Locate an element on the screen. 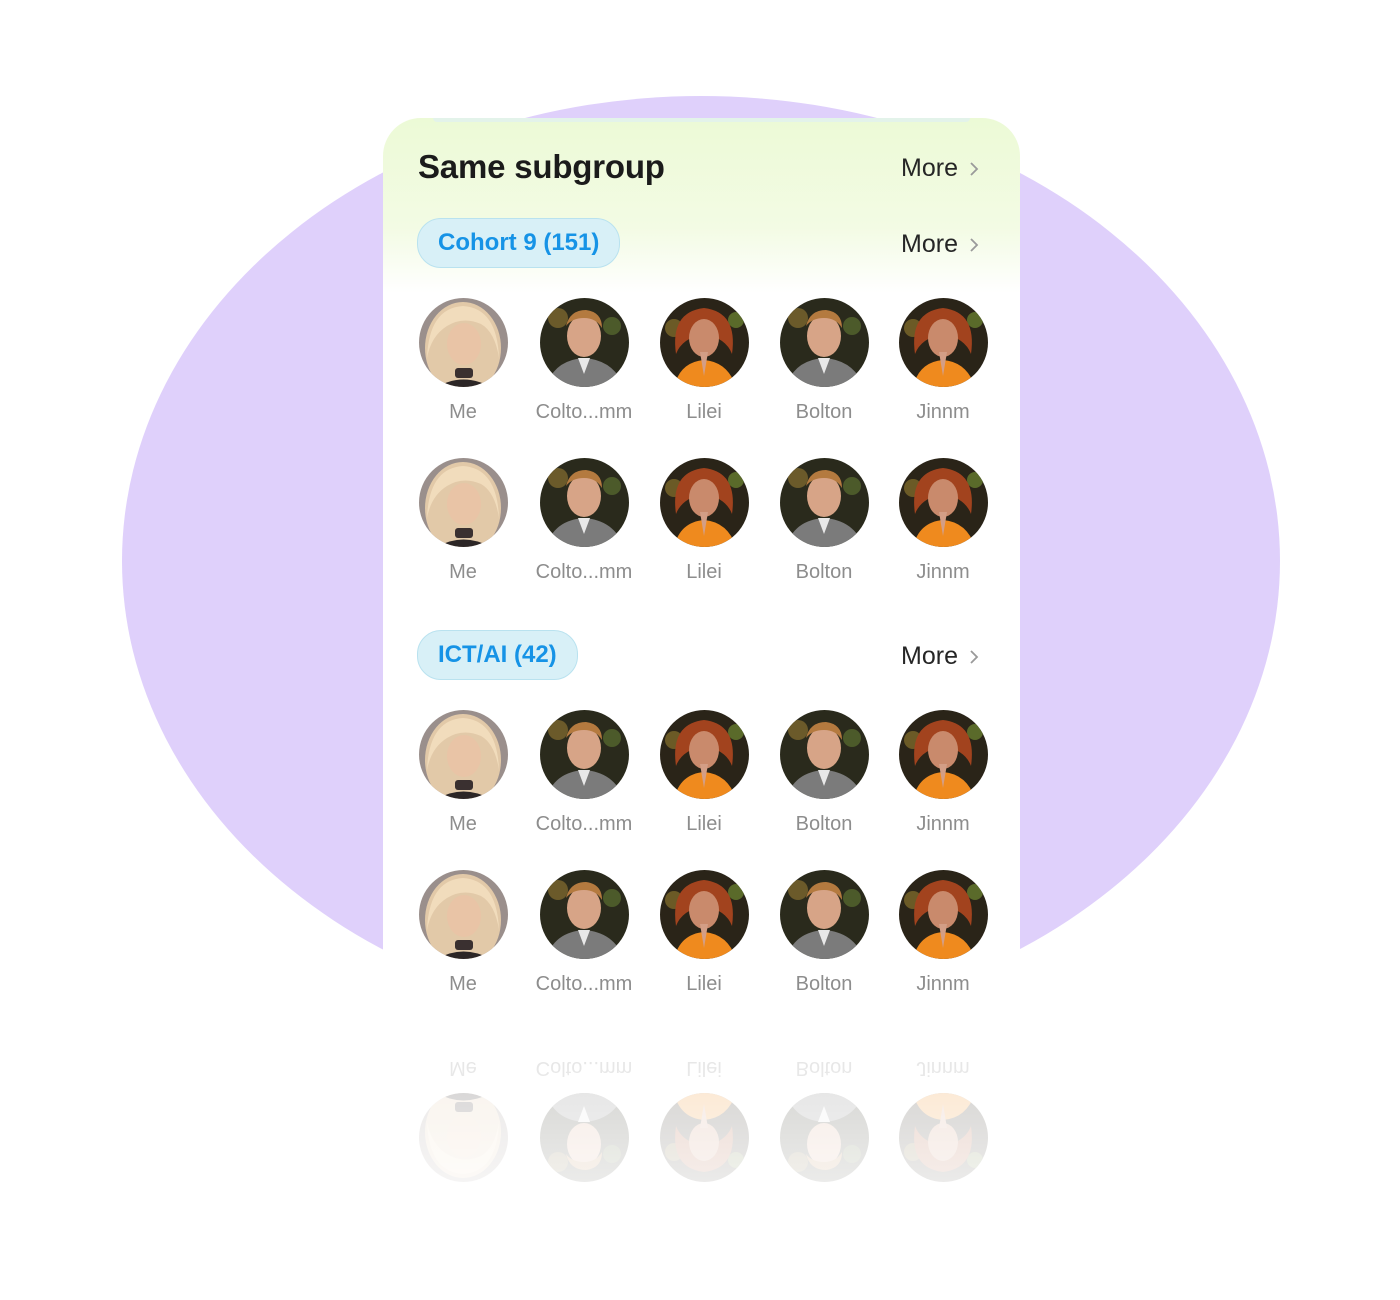 Image resolution: width=1400 pixels, height=1300 pixels. card-top-edge is located at coordinates (701, 120).